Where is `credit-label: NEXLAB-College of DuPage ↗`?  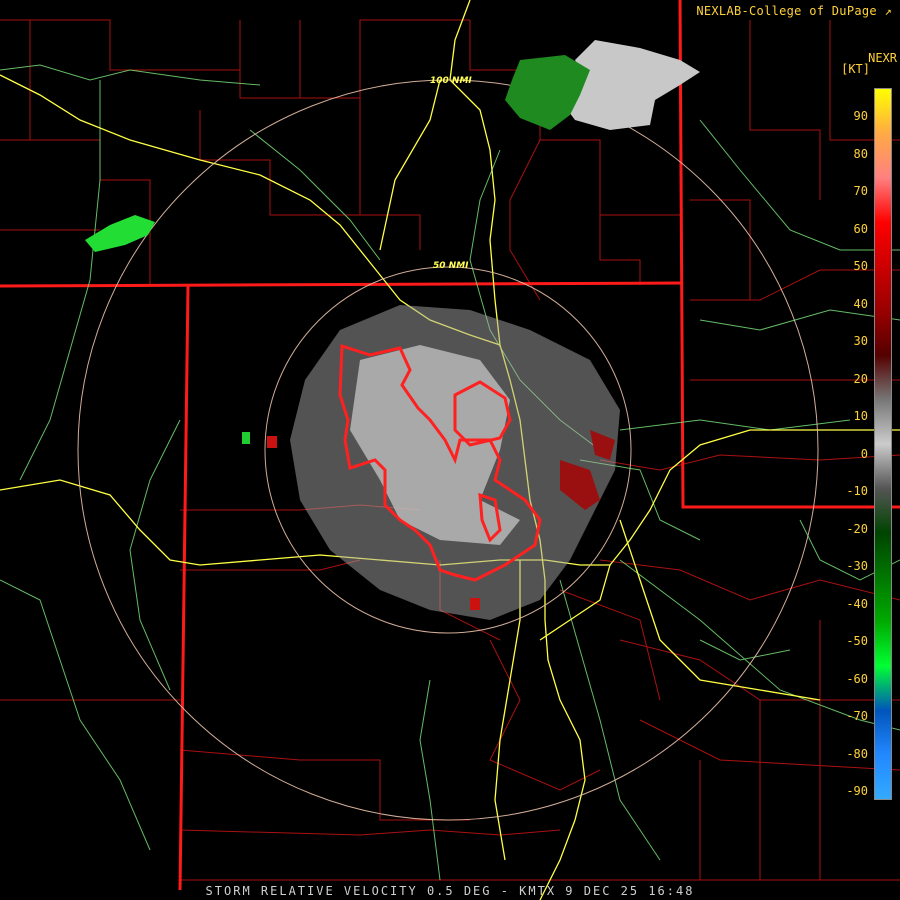 credit-label: NEXLAB-College of DuPage ↗ is located at coordinates (794, 11).